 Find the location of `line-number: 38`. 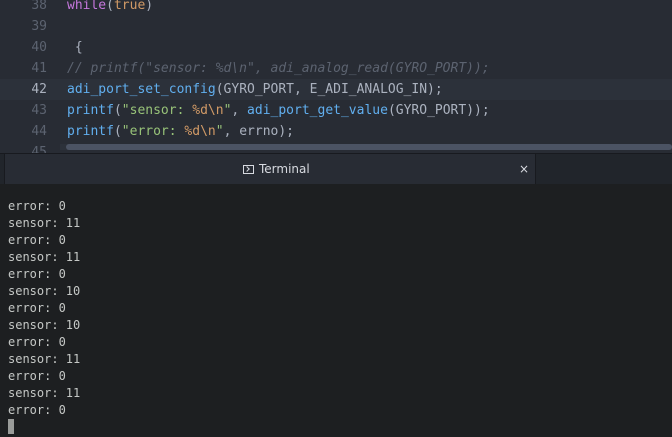

line-number: 38 is located at coordinates (39, 6).